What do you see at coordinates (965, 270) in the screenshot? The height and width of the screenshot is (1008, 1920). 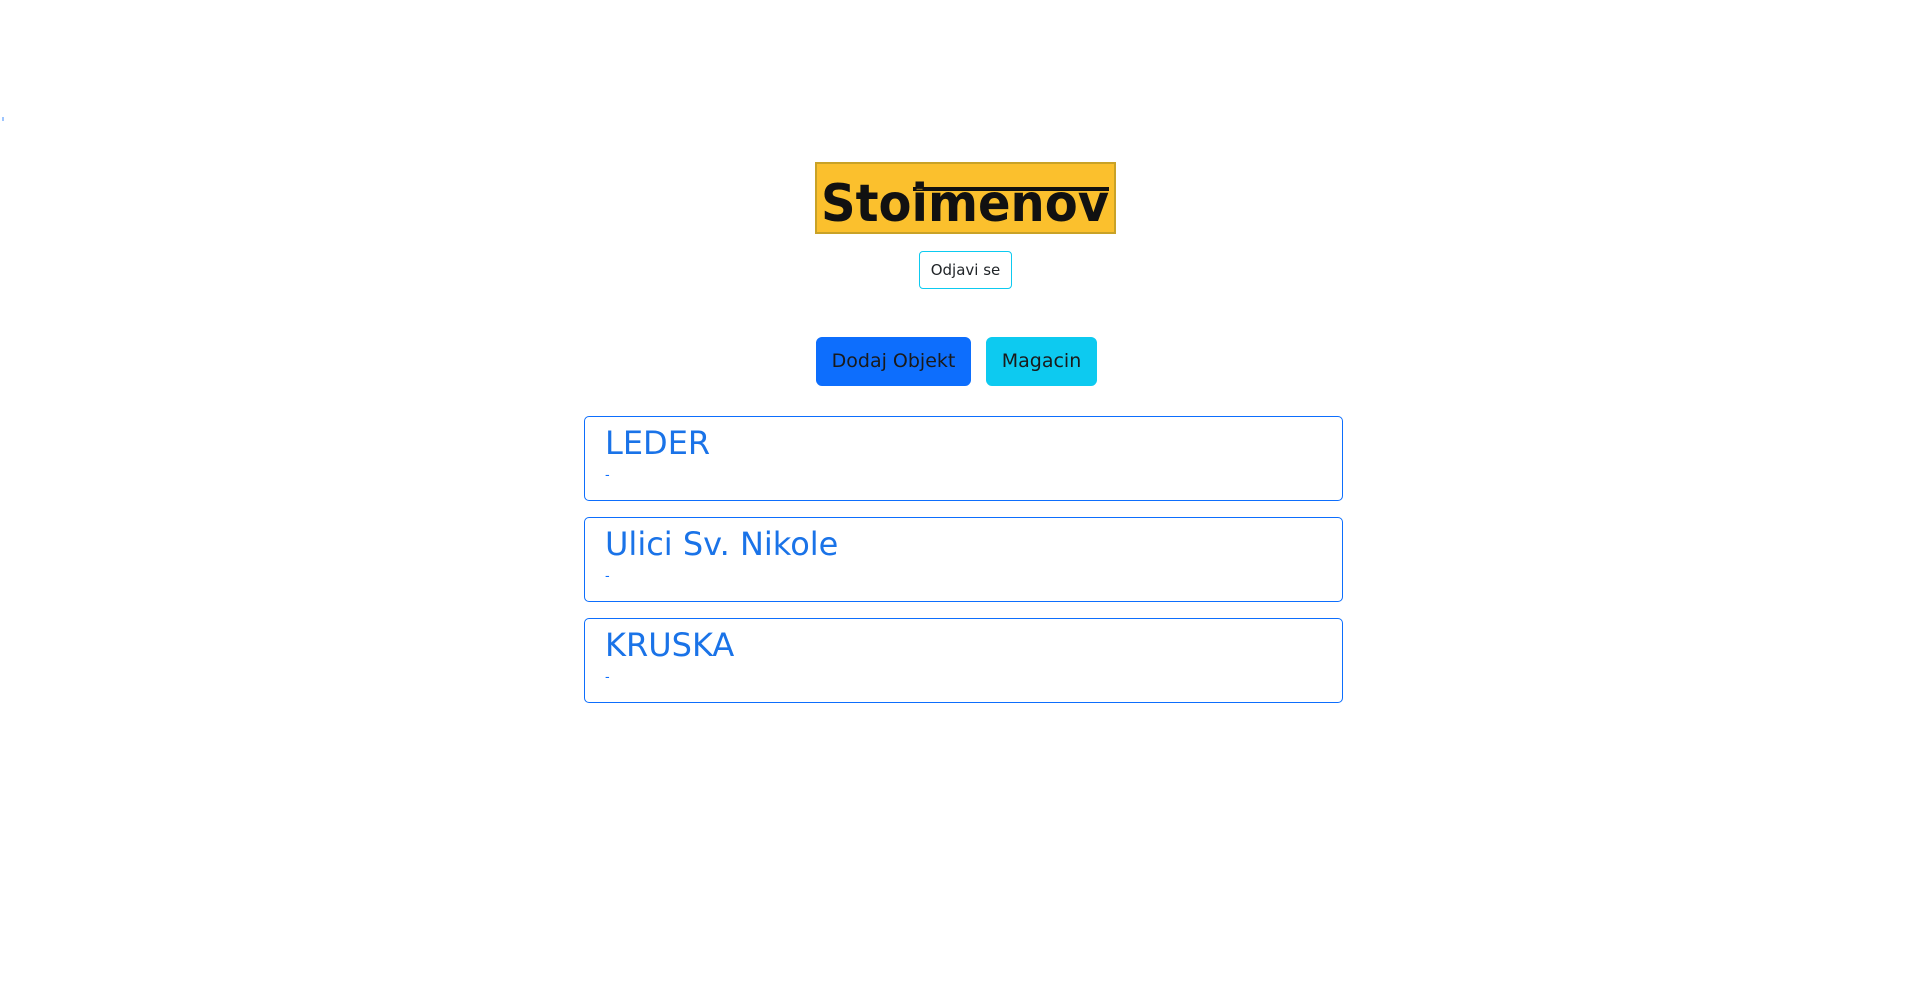 I see `logout-button: Odjavi se` at bounding box center [965, 270].